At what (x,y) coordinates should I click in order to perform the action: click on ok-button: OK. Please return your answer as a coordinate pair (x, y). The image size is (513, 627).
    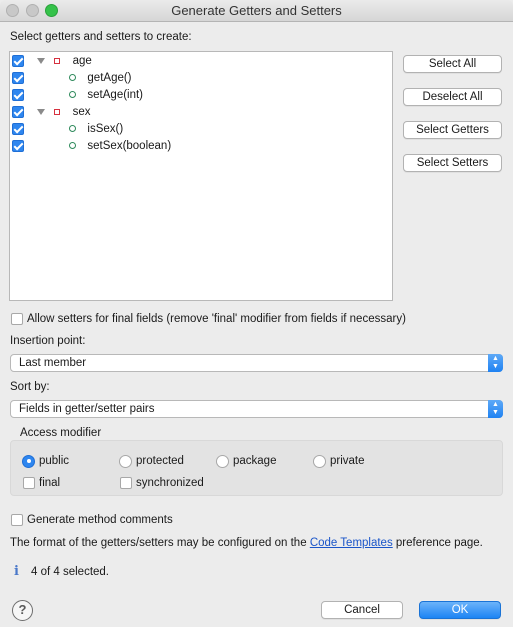
    Looking at the image, I should click on (460, 610).